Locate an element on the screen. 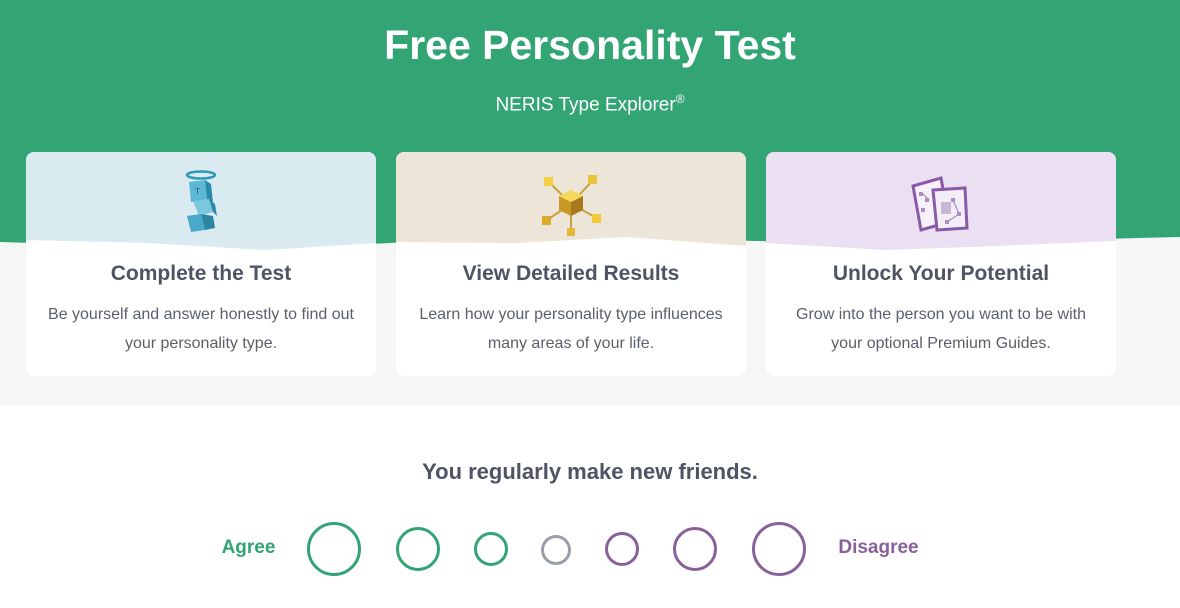 Image resolution: width=1180 pixels, height=608 pixels. option-agree is located at coordinates (418, 549).